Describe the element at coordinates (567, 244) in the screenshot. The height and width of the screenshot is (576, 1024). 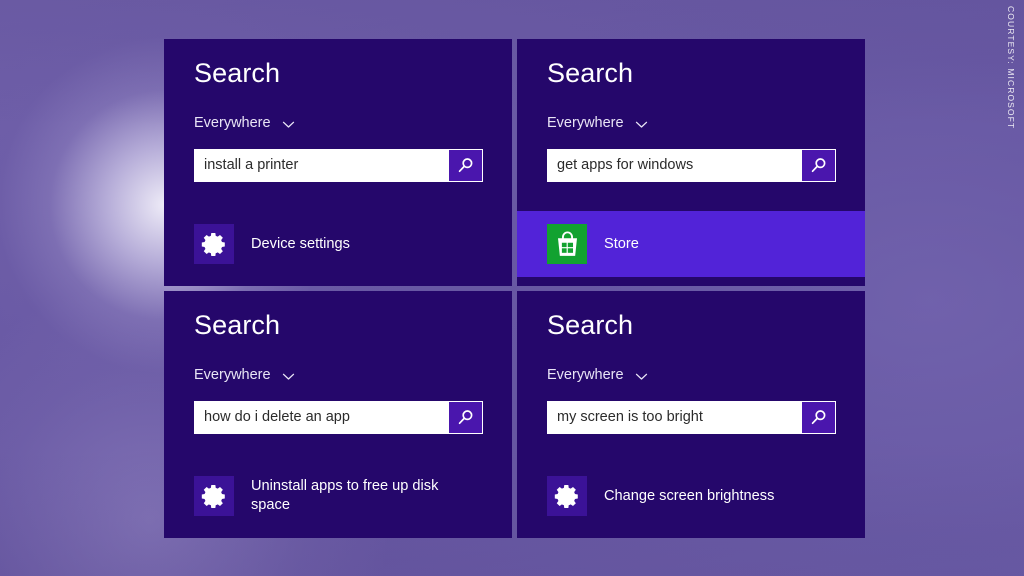
I see `windows-store-icon` at that location.